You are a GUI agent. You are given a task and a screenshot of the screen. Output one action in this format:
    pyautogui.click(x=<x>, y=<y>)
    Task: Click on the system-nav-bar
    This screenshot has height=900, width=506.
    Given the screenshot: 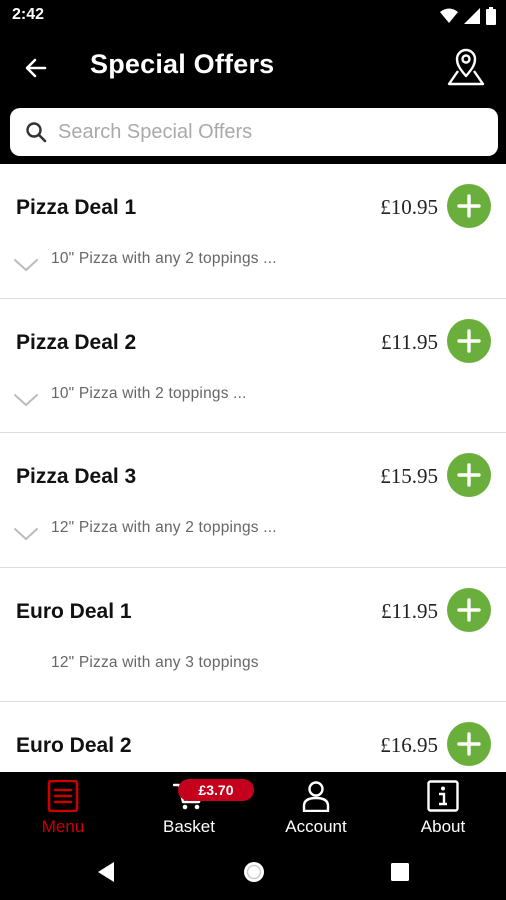 What is the action you would take?
    pyautogui.click(x=253, y=872)
    